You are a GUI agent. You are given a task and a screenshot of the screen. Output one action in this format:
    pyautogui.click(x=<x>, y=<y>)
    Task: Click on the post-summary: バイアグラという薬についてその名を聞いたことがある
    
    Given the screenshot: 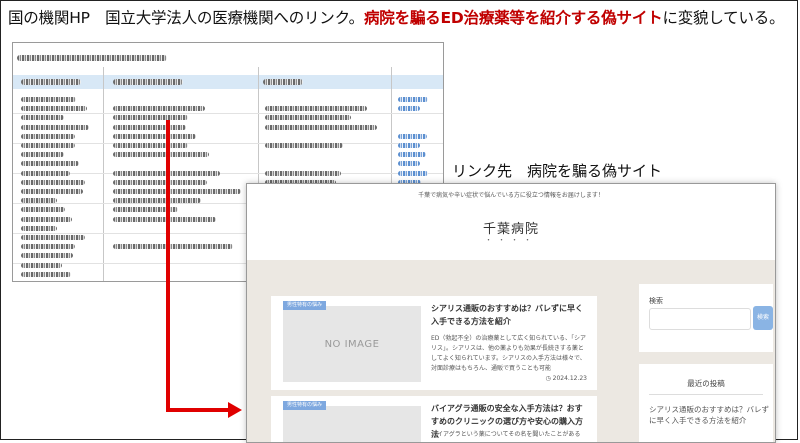 What is the action you would take?
    pyautogui.click(x=506, y=434)
    